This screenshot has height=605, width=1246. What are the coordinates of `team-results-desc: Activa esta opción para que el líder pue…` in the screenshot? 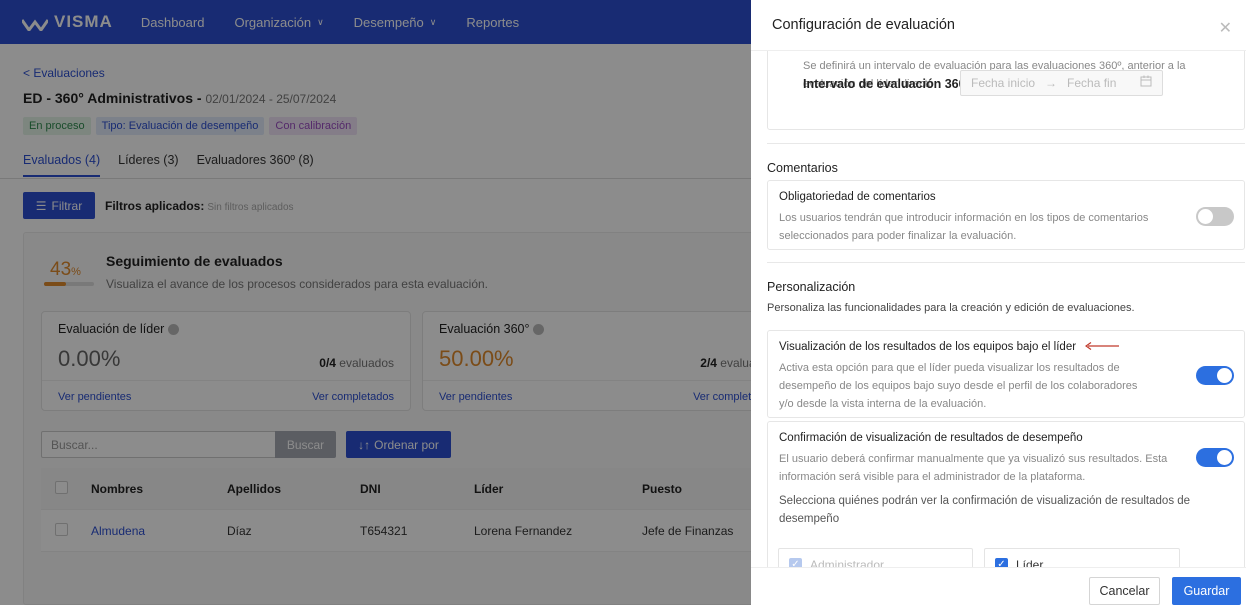 It's located at (958, 386).